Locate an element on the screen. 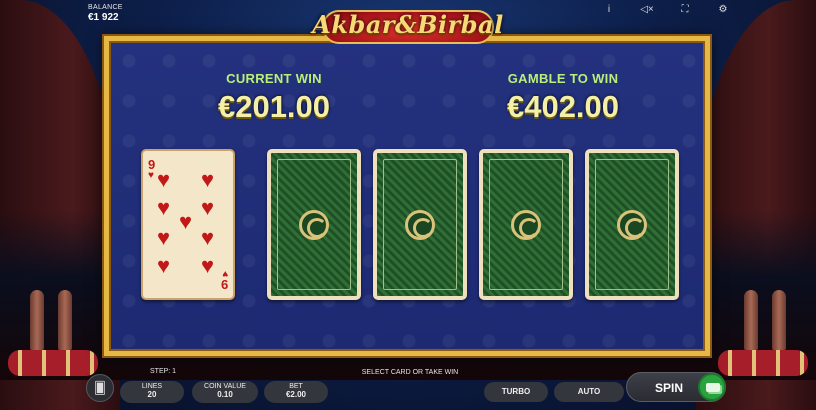 This screenshot has height=410, width=816. current-win-label: CURRENT WIN is located at coordinates (274, 78).